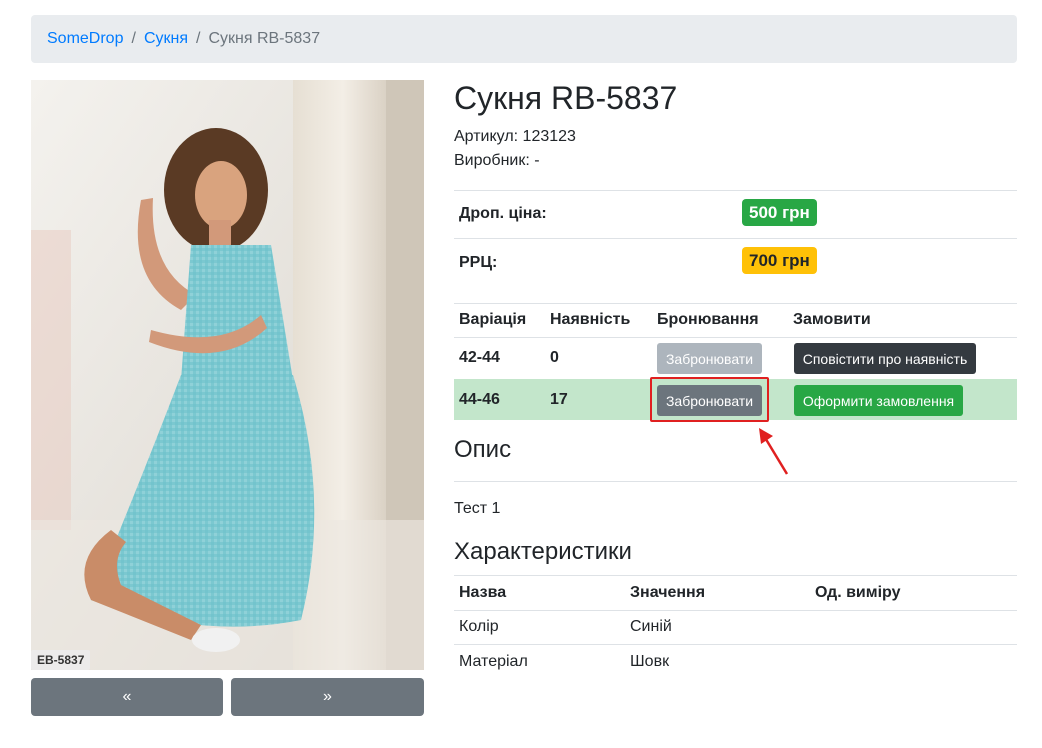 The width and height of the screenshot is (1042, 748). I want to click on char-name-header: Назва, so click(483, 592).